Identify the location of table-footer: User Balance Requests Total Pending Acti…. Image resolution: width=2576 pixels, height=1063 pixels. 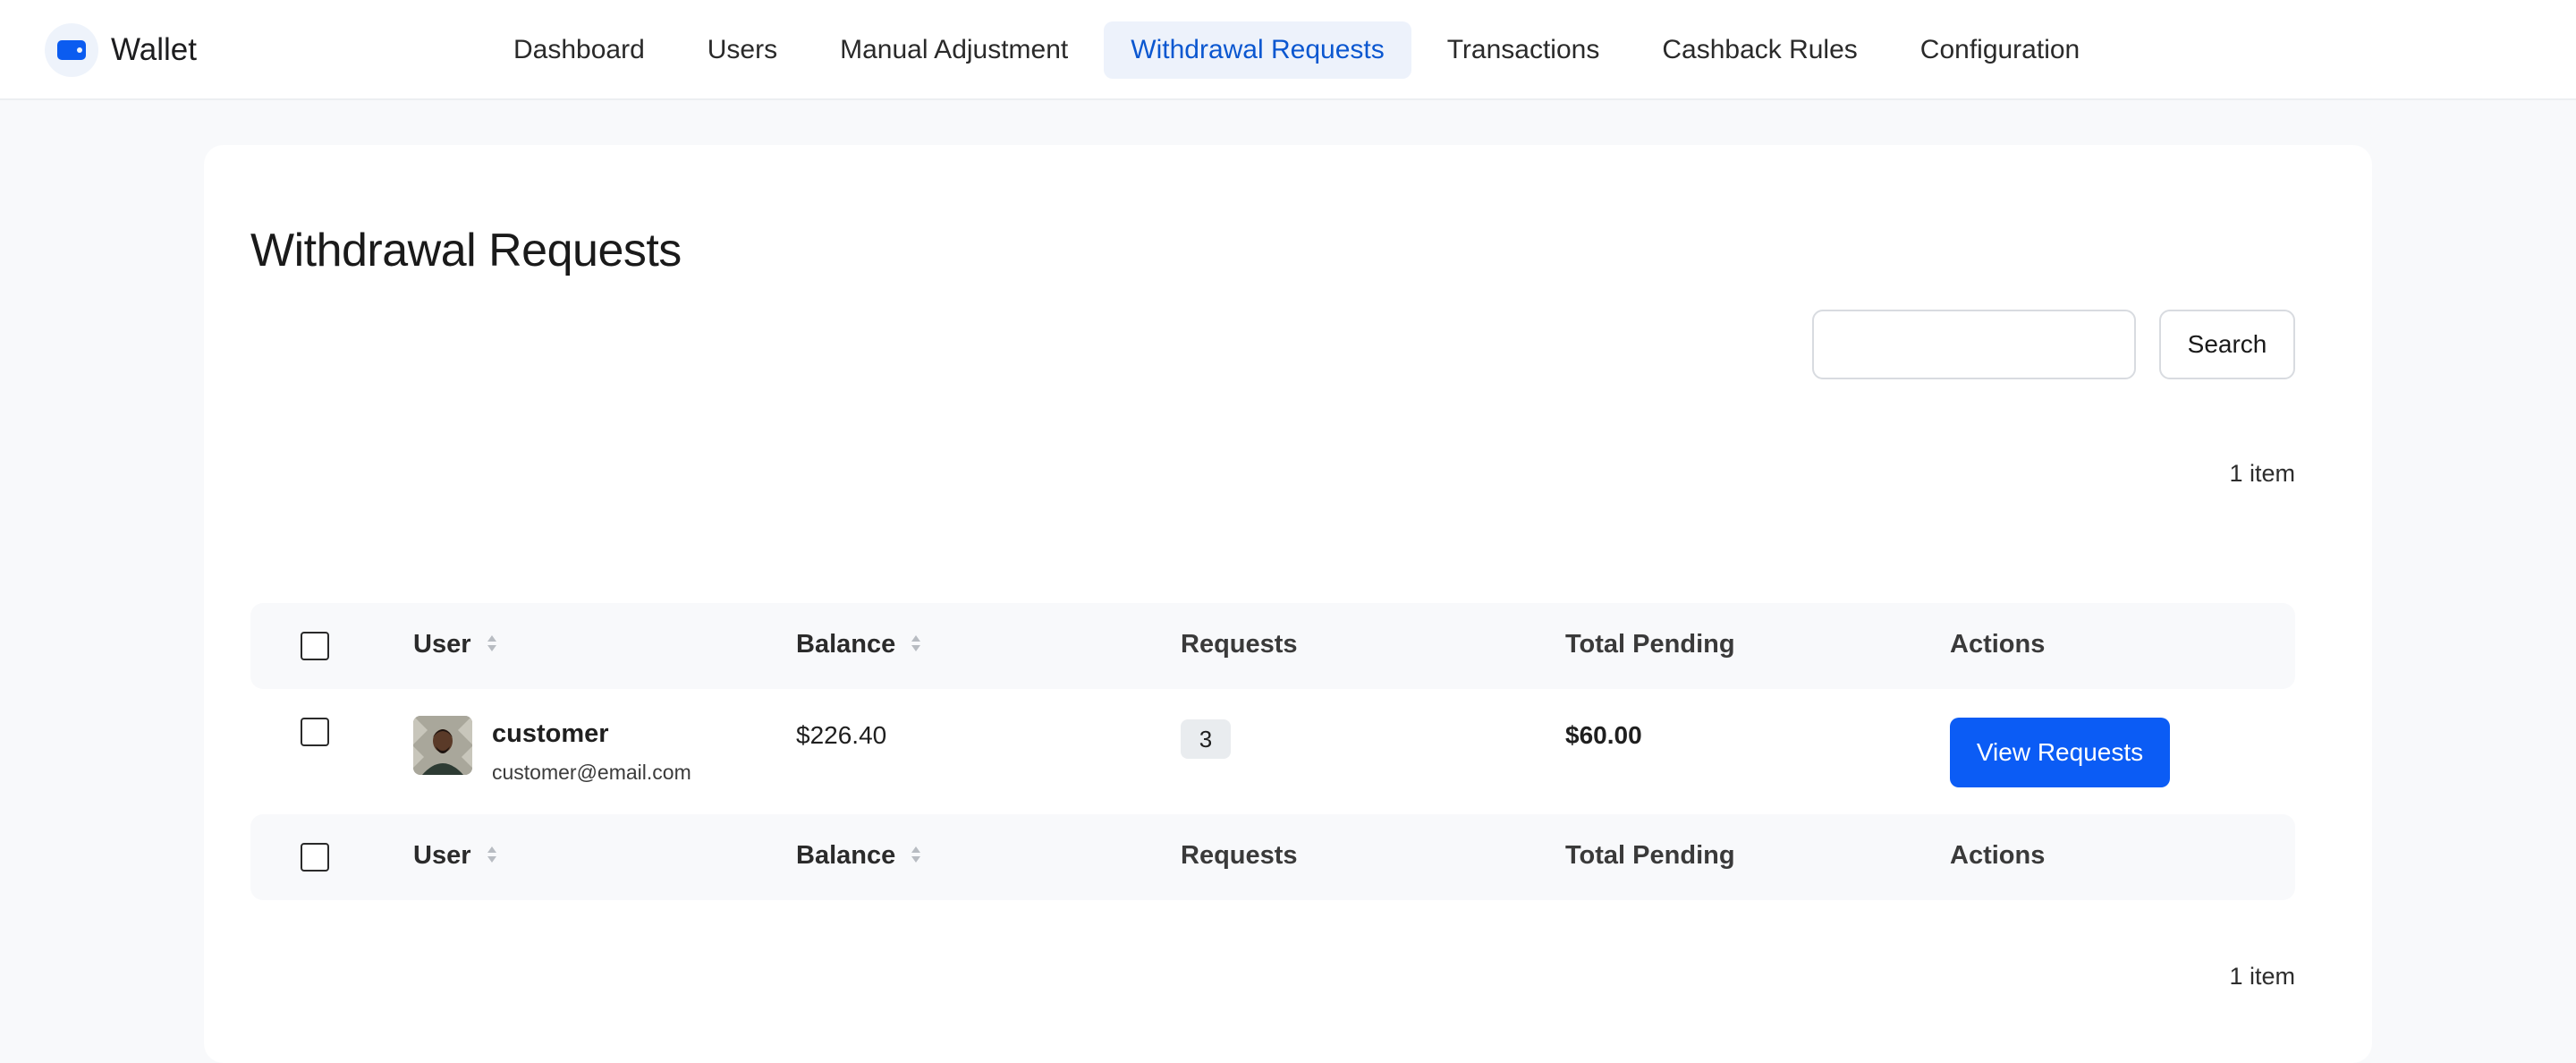
(1272, 857).